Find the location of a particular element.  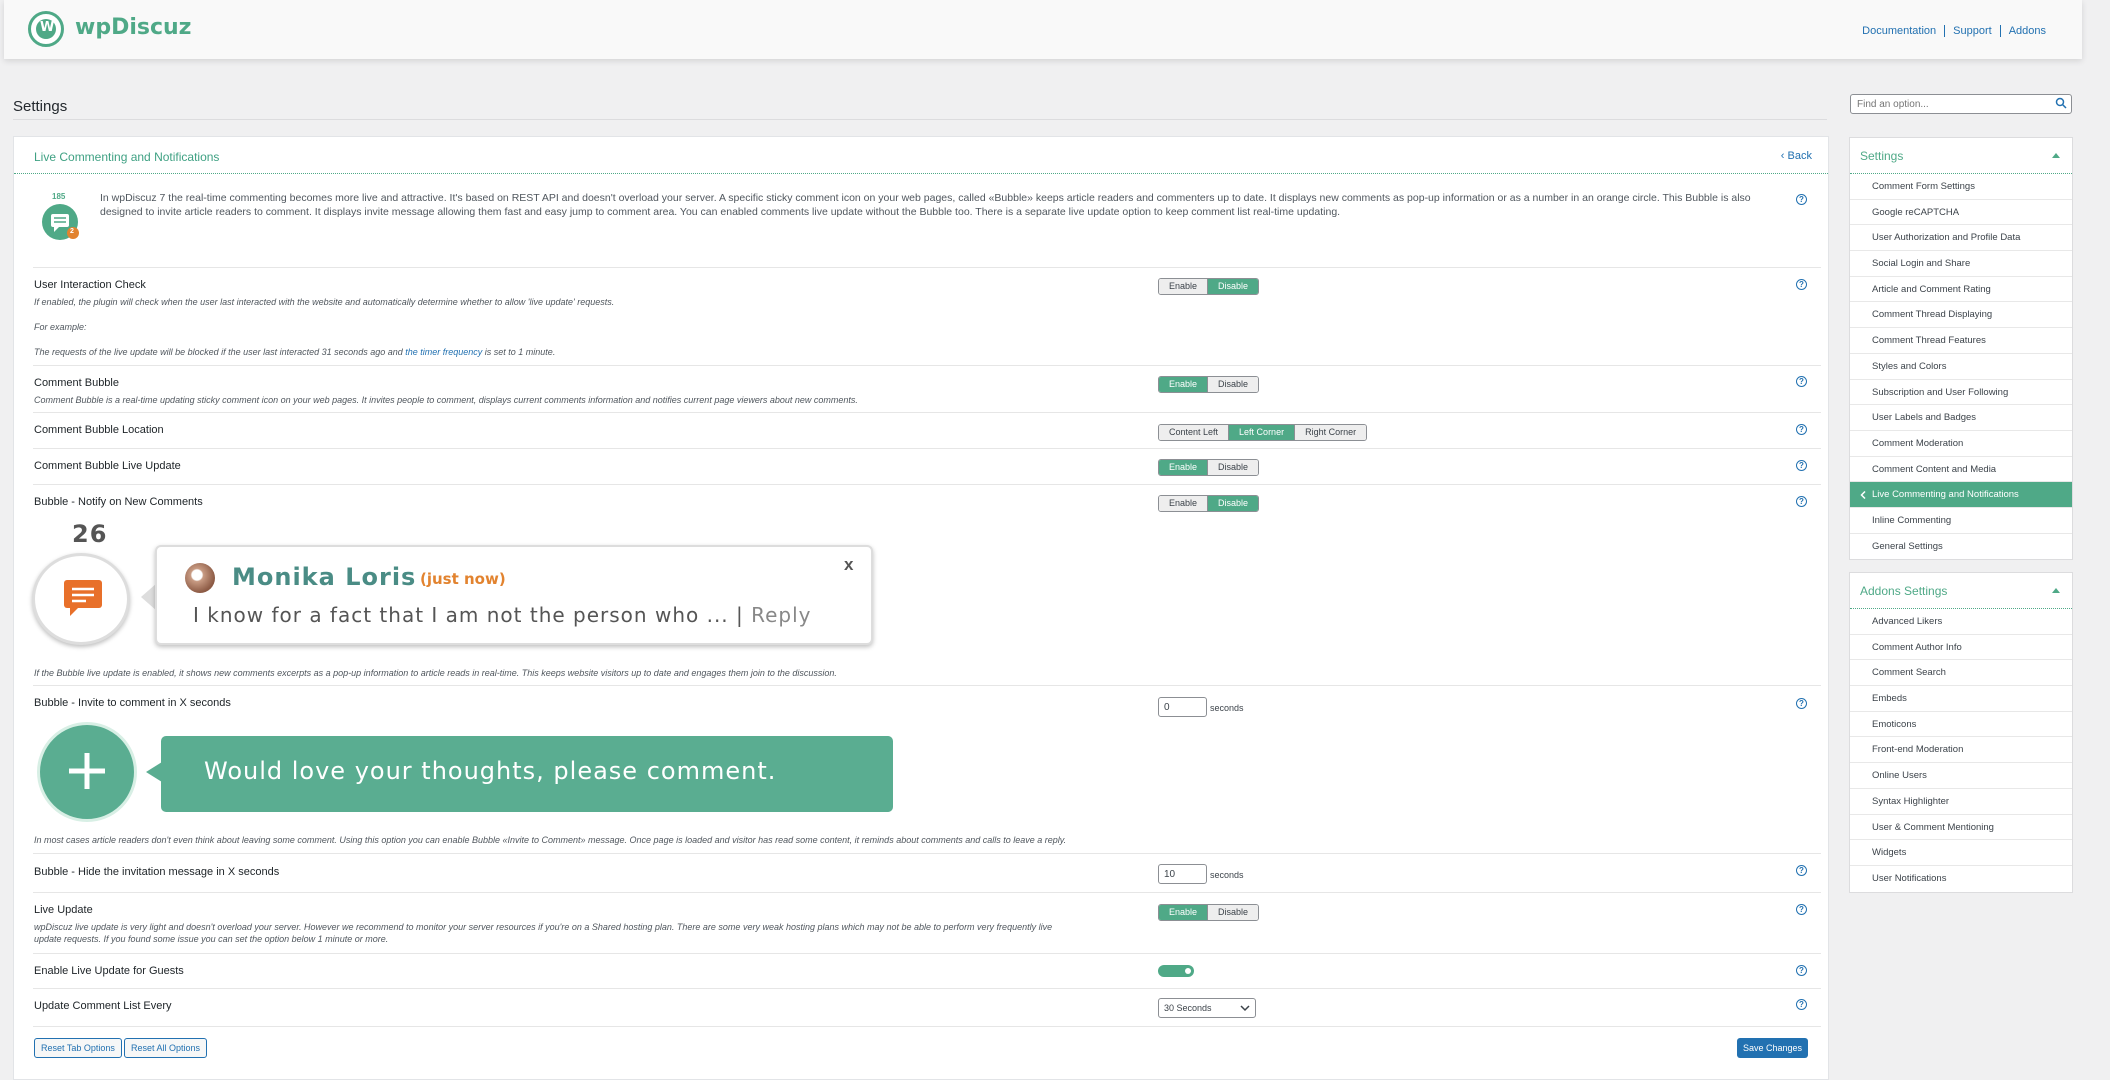

sidebar-item-thread-displaying: Comment Thread Displaying is located at coordinates (1961, 315).